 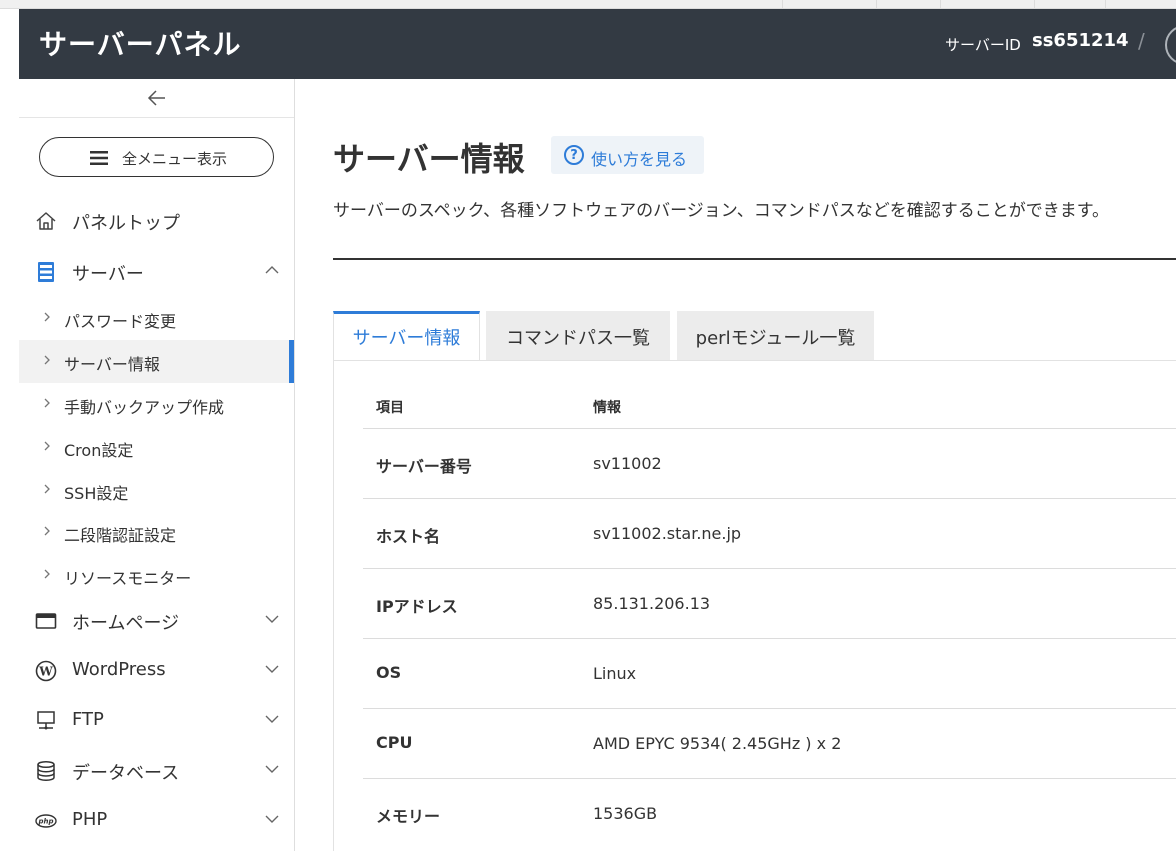 I want to click on row-key: CPU, so click(x=394, y=742).